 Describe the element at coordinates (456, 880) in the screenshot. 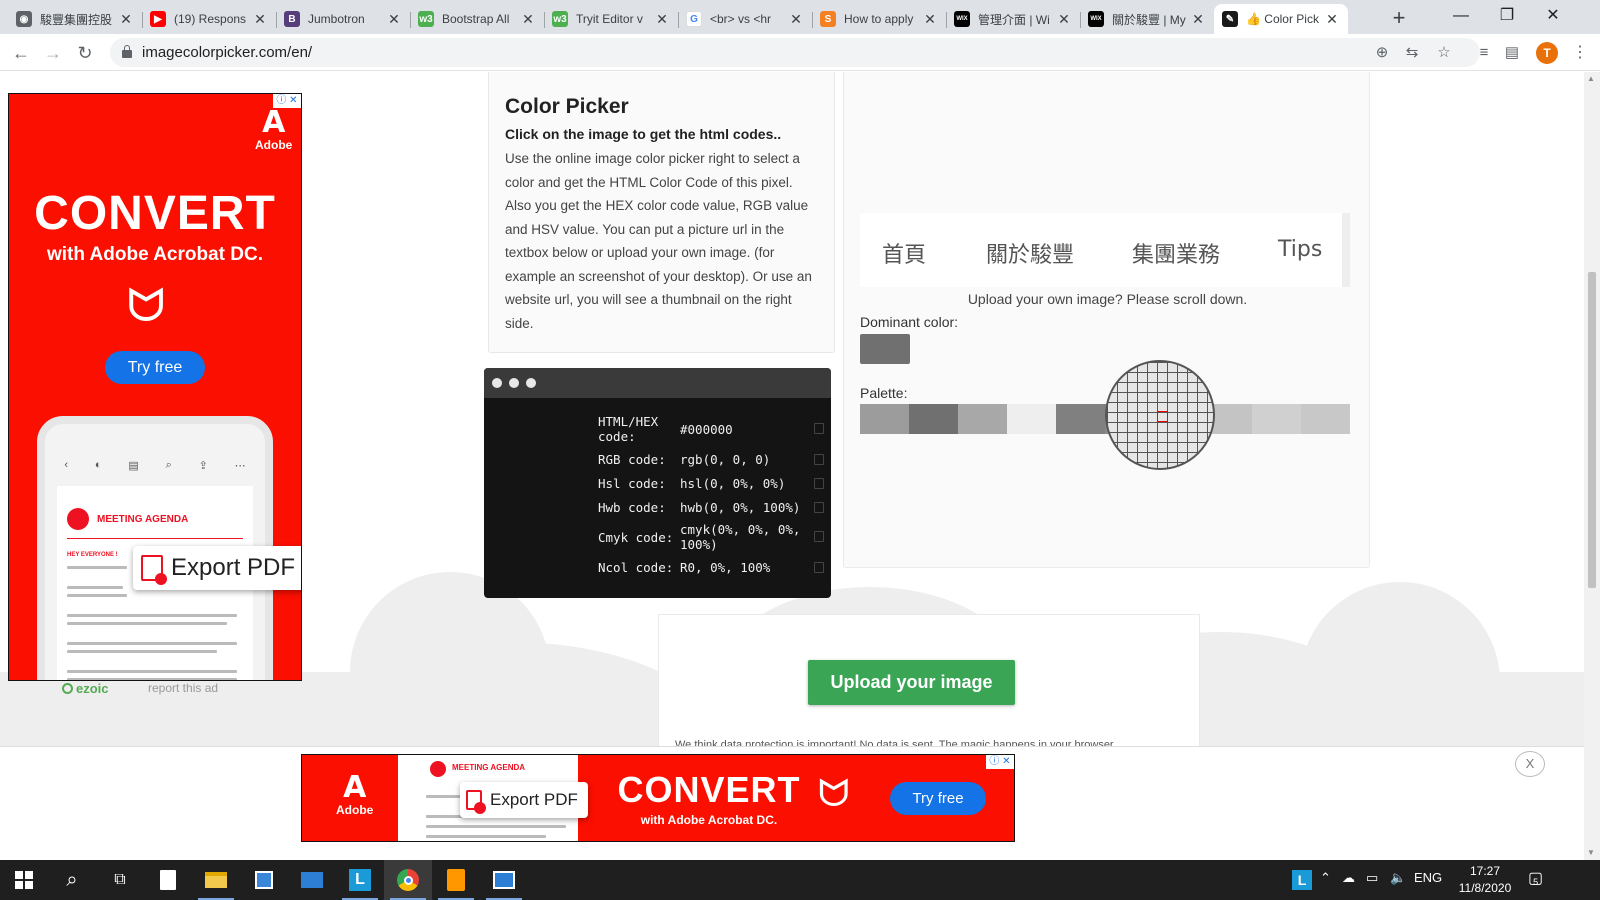

I see `sublime-app-icon` at that location.